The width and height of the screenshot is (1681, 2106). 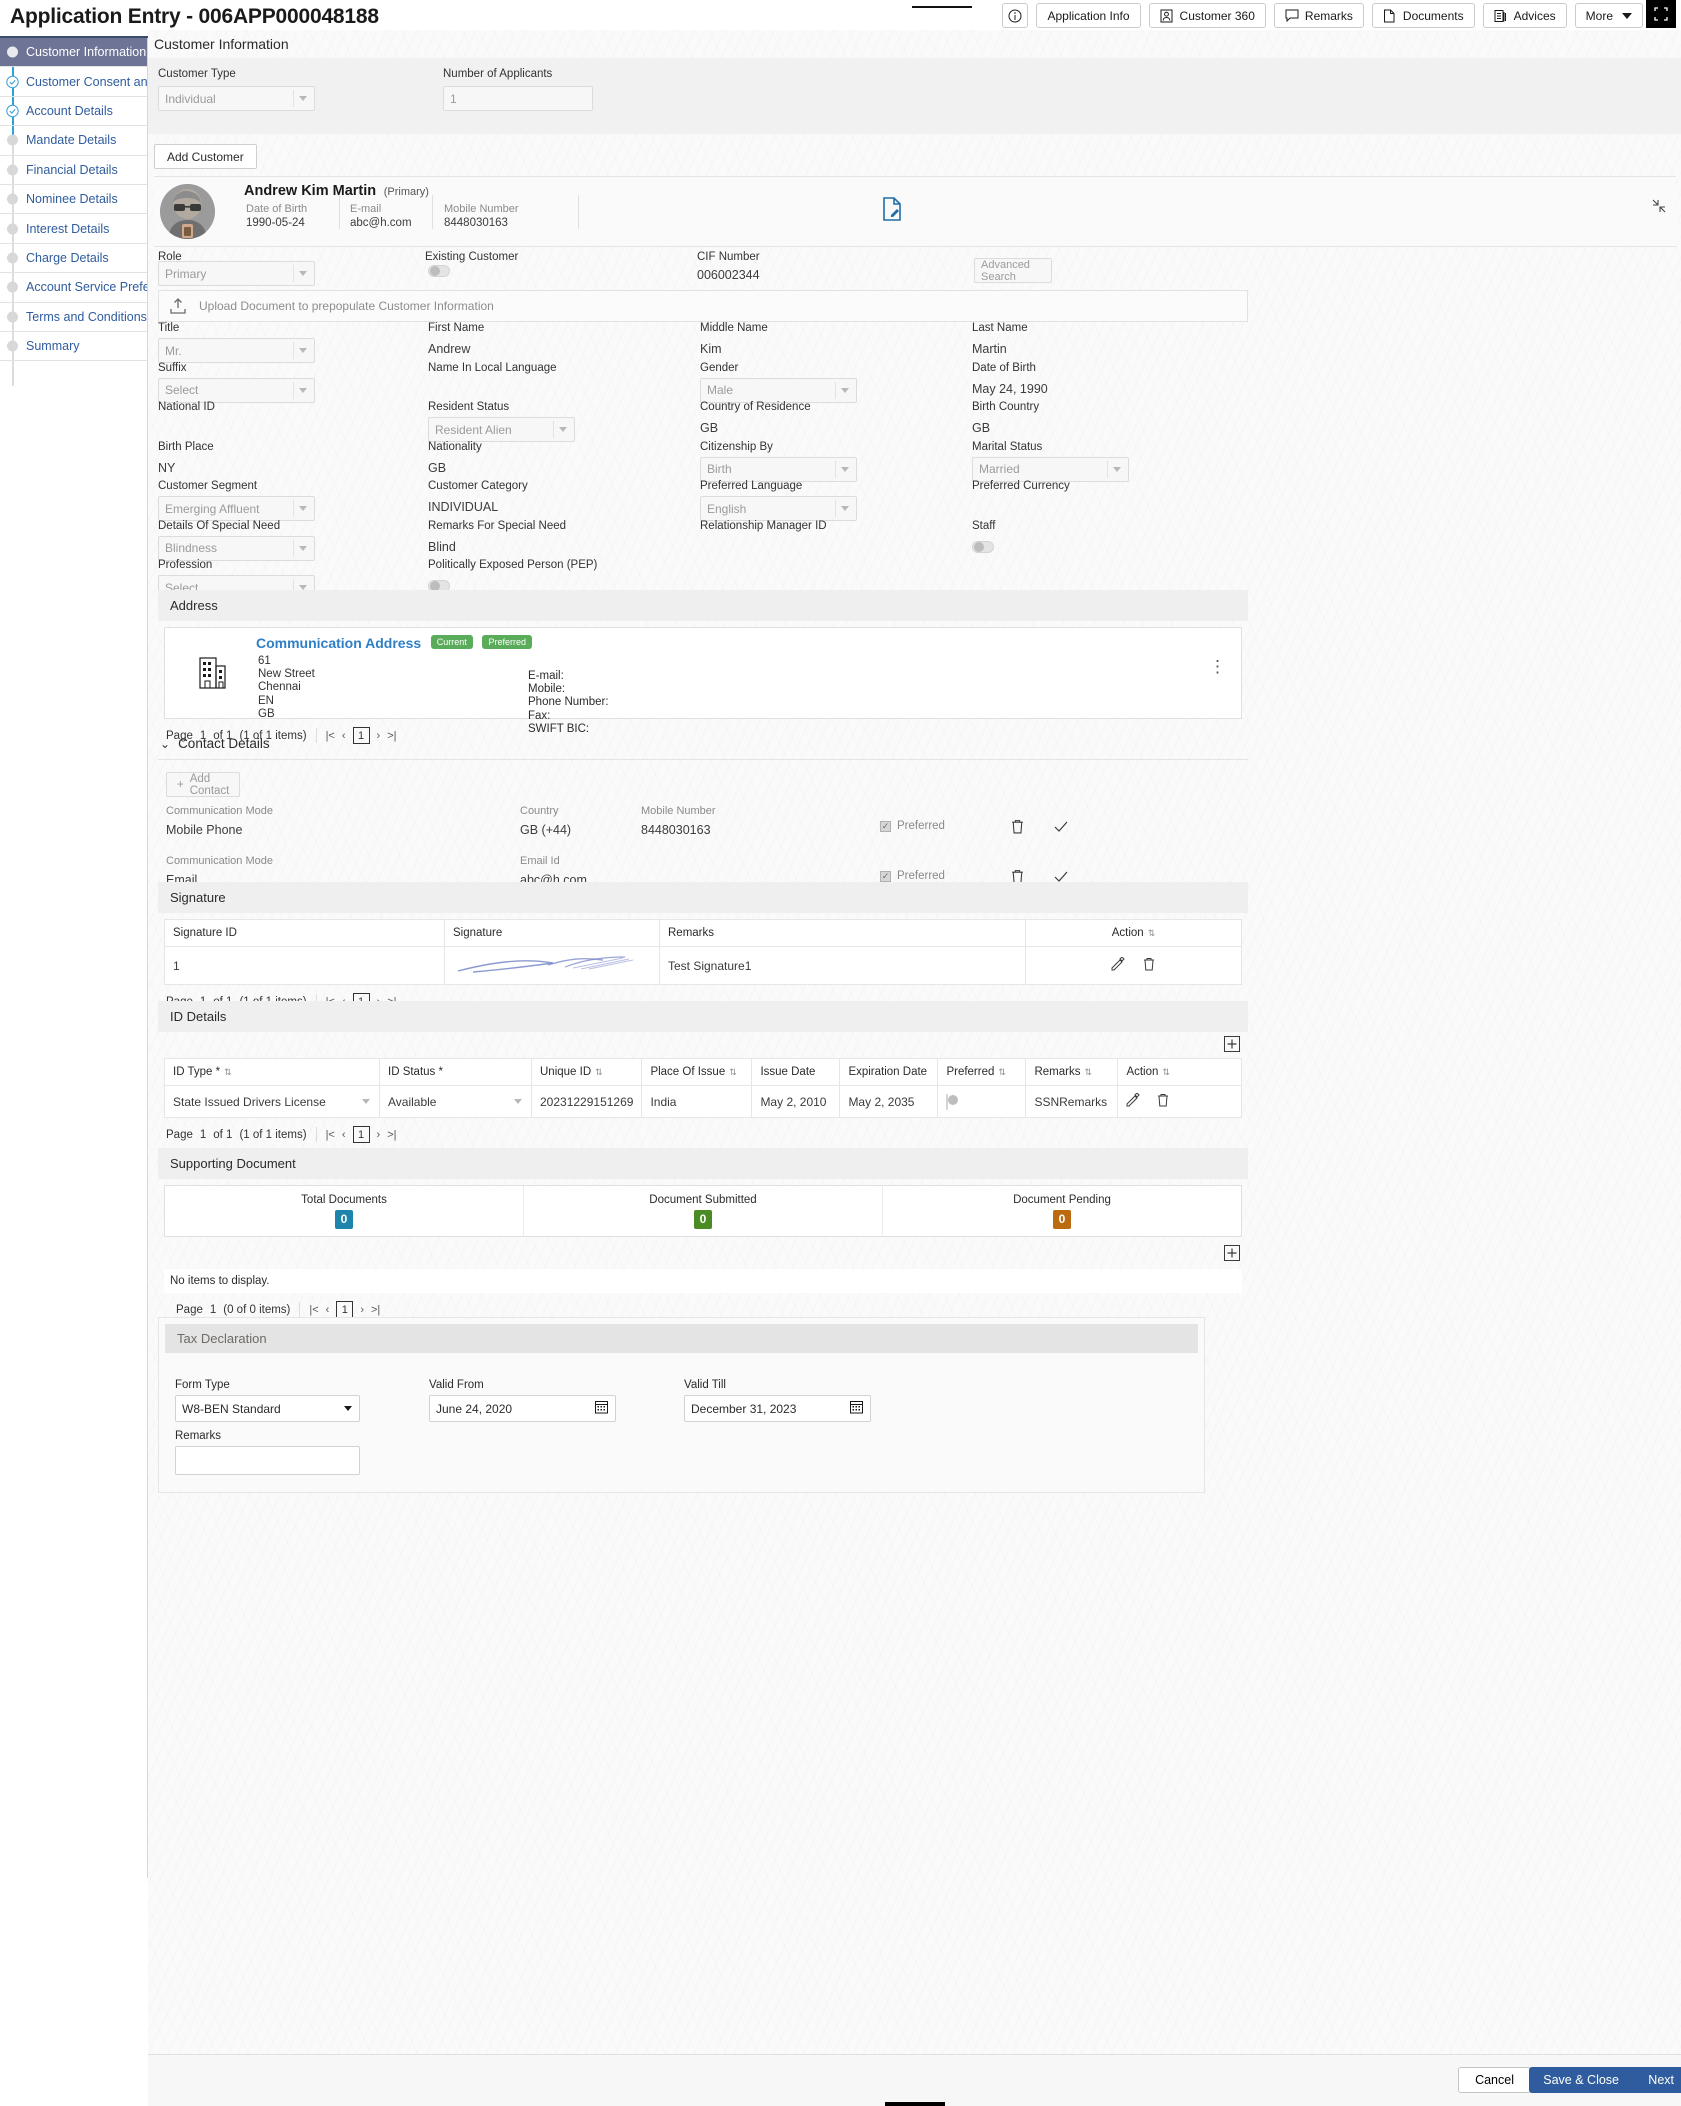 What do you see at coordinates (1207, 15) in the screenshot?
I see `customer-360-button: Customer 360` at bounding box center [1207, 15].